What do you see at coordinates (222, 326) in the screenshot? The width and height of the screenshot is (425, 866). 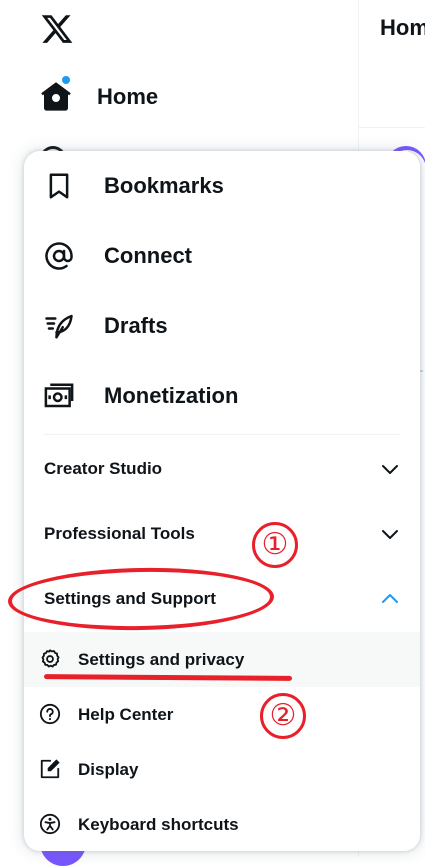 I see `menu-item-drafts: Drafts` at bounding box center [222, 326].